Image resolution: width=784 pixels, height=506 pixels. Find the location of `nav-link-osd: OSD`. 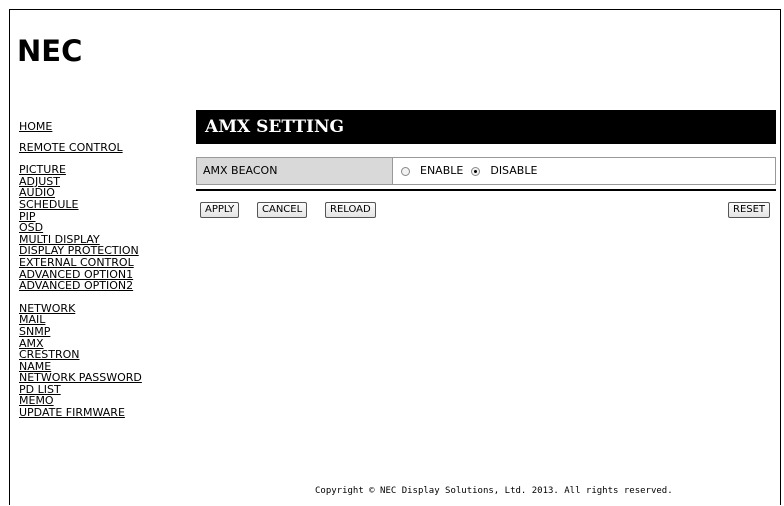

nav-link-osd: OSD is located at coordinates (80, 228).